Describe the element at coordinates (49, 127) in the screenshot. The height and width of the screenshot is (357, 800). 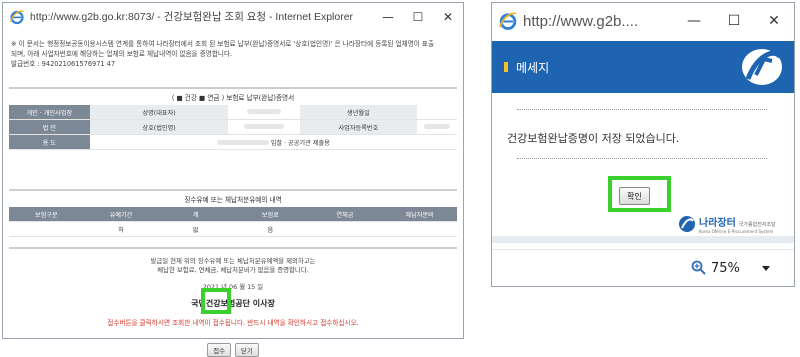
I see `row-label: 법 인` at that location.